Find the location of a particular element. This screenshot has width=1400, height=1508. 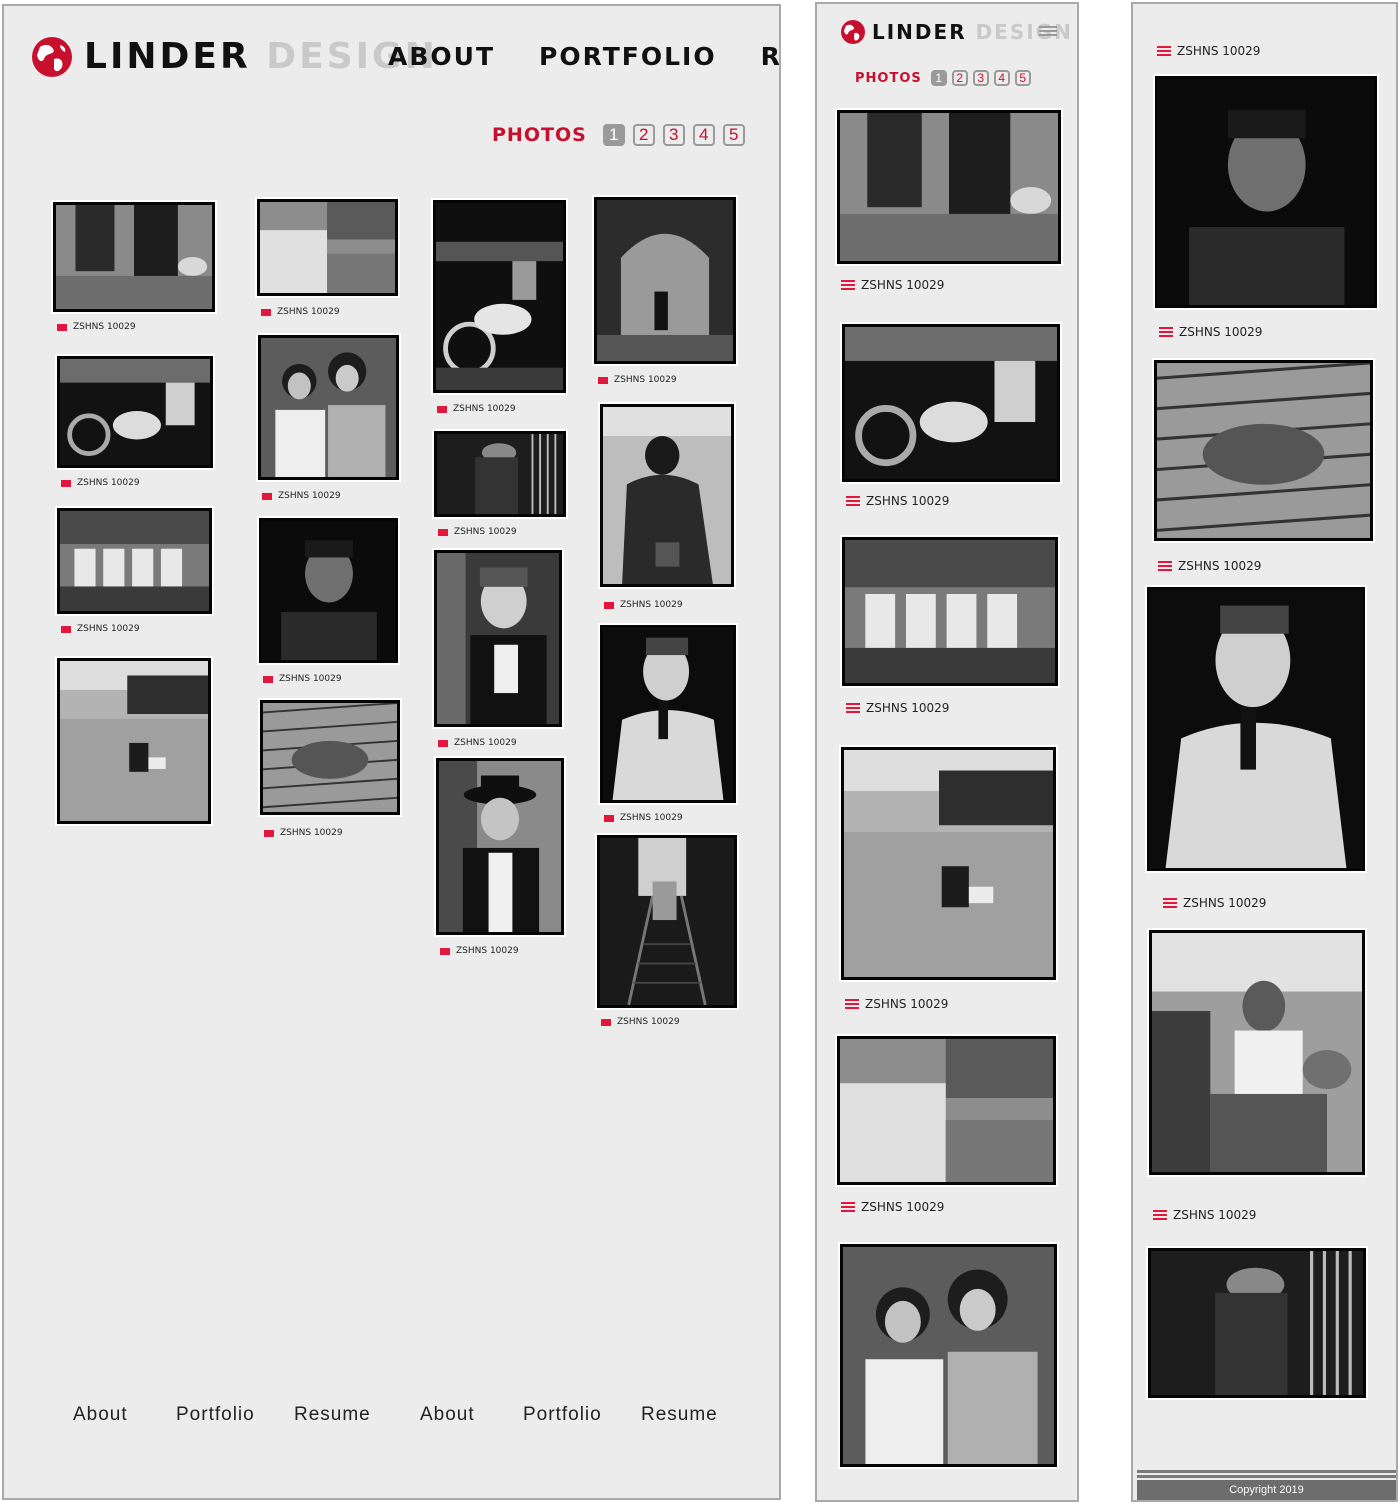

photo-man-hat is located at coordinates (500, 846).